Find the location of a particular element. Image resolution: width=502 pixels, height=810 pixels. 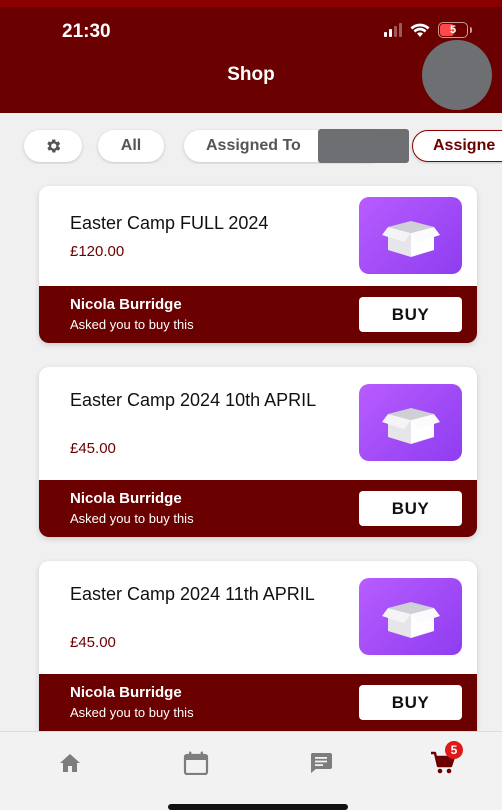

header-edge is located at coordinates (251, 3).